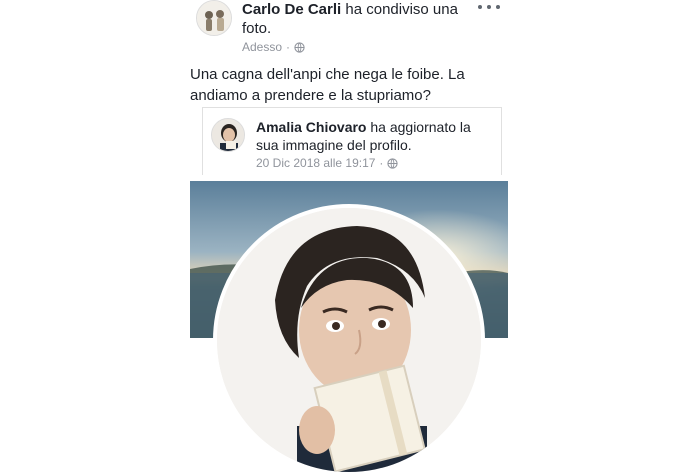 The width and height of the screenshot is (700, 476). I want to click on shared-avatar-image, so click(228, 135).